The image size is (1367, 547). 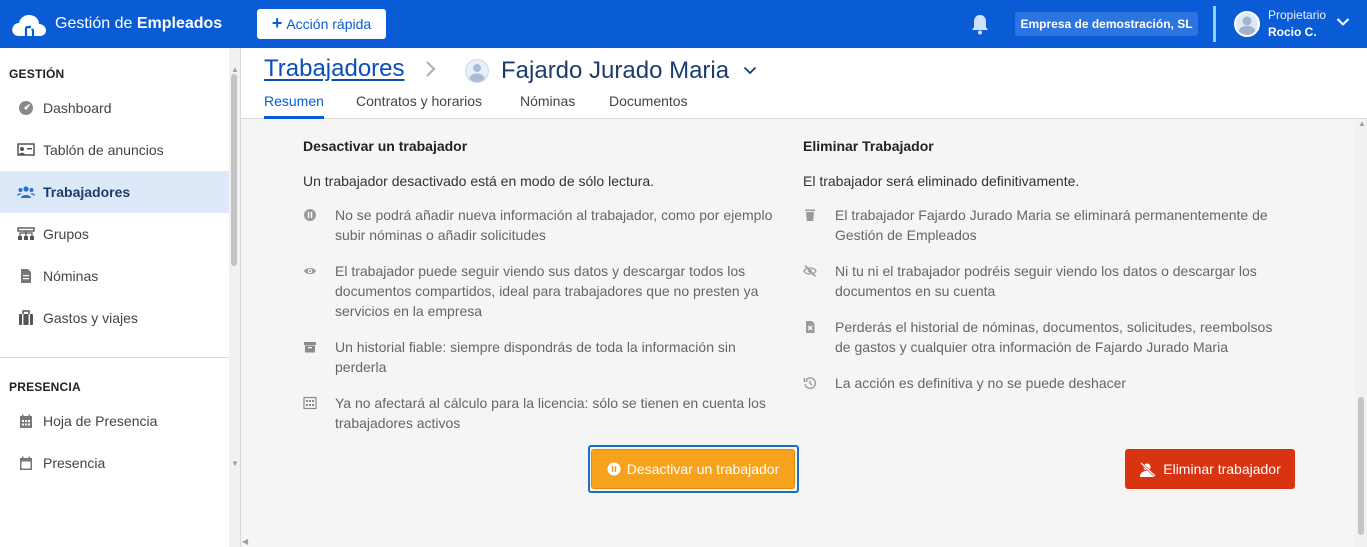 I want to click on tab-nominas: Nóminas, so click(x=547, y=106).